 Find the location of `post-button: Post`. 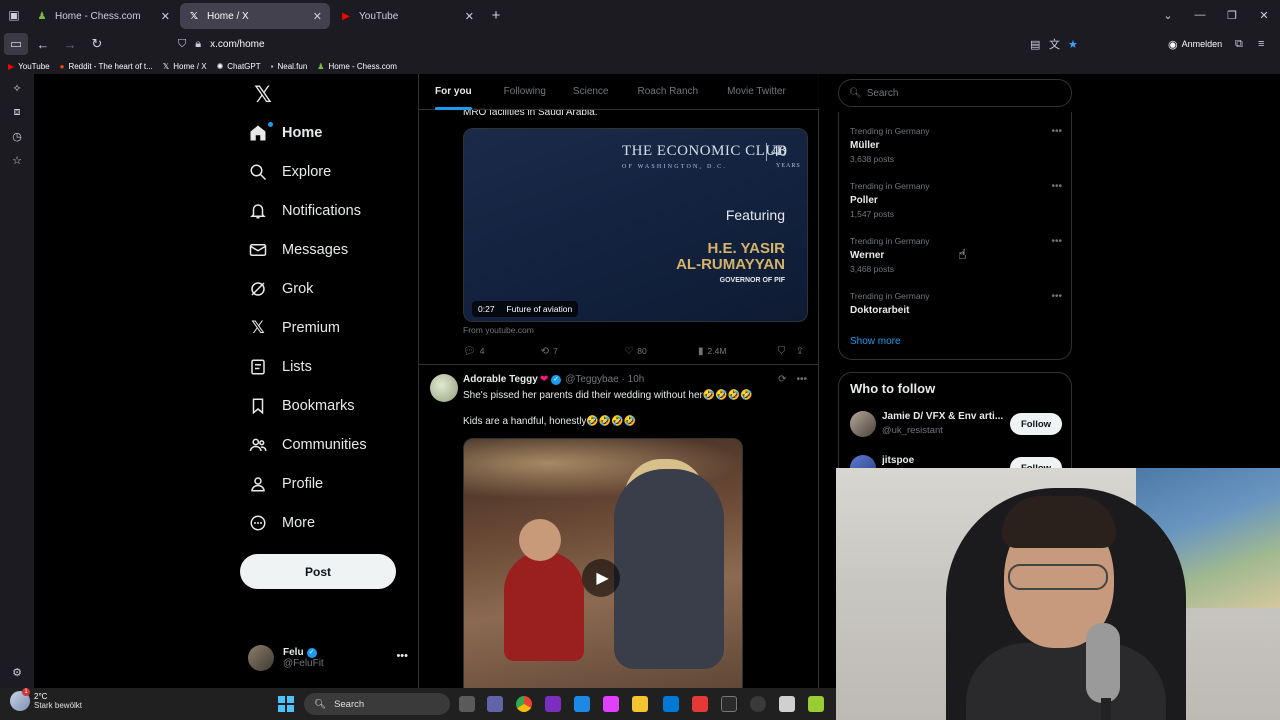

post-button: Post is located at coordinates (318, 571).